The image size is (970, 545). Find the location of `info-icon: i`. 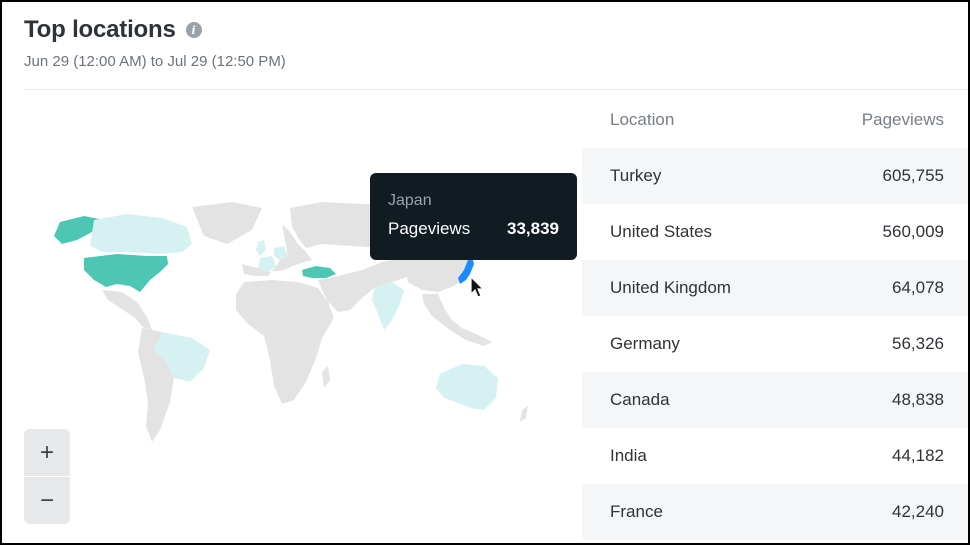

info-icon: i is located at coordinates (193, 30).